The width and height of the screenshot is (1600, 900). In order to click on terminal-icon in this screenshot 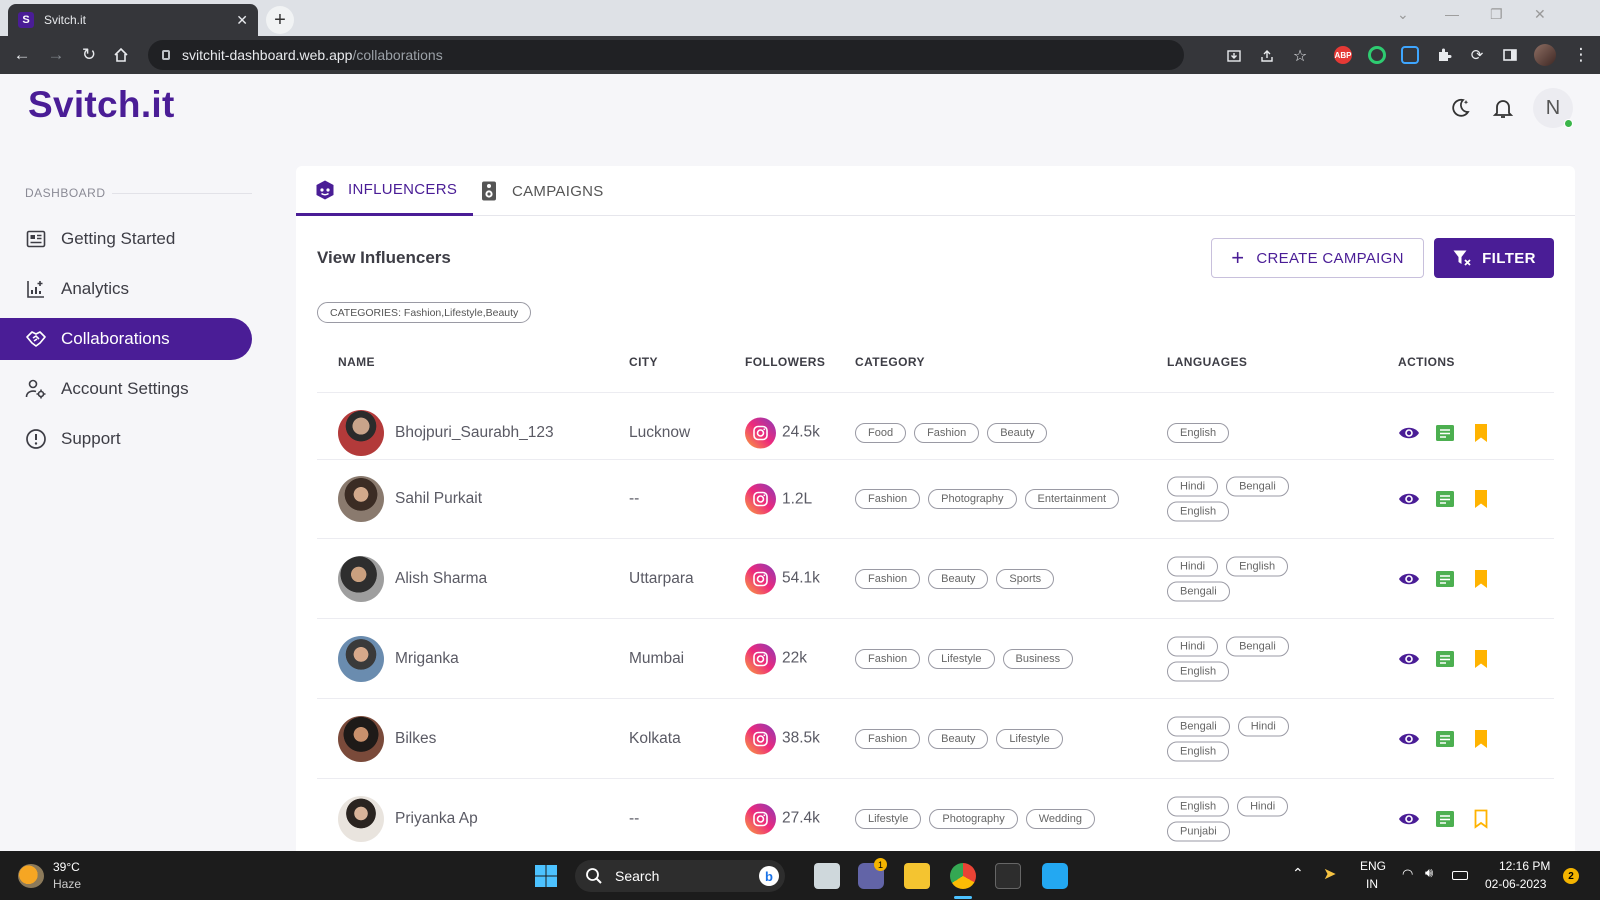, I will do `click(1008, 876)`.